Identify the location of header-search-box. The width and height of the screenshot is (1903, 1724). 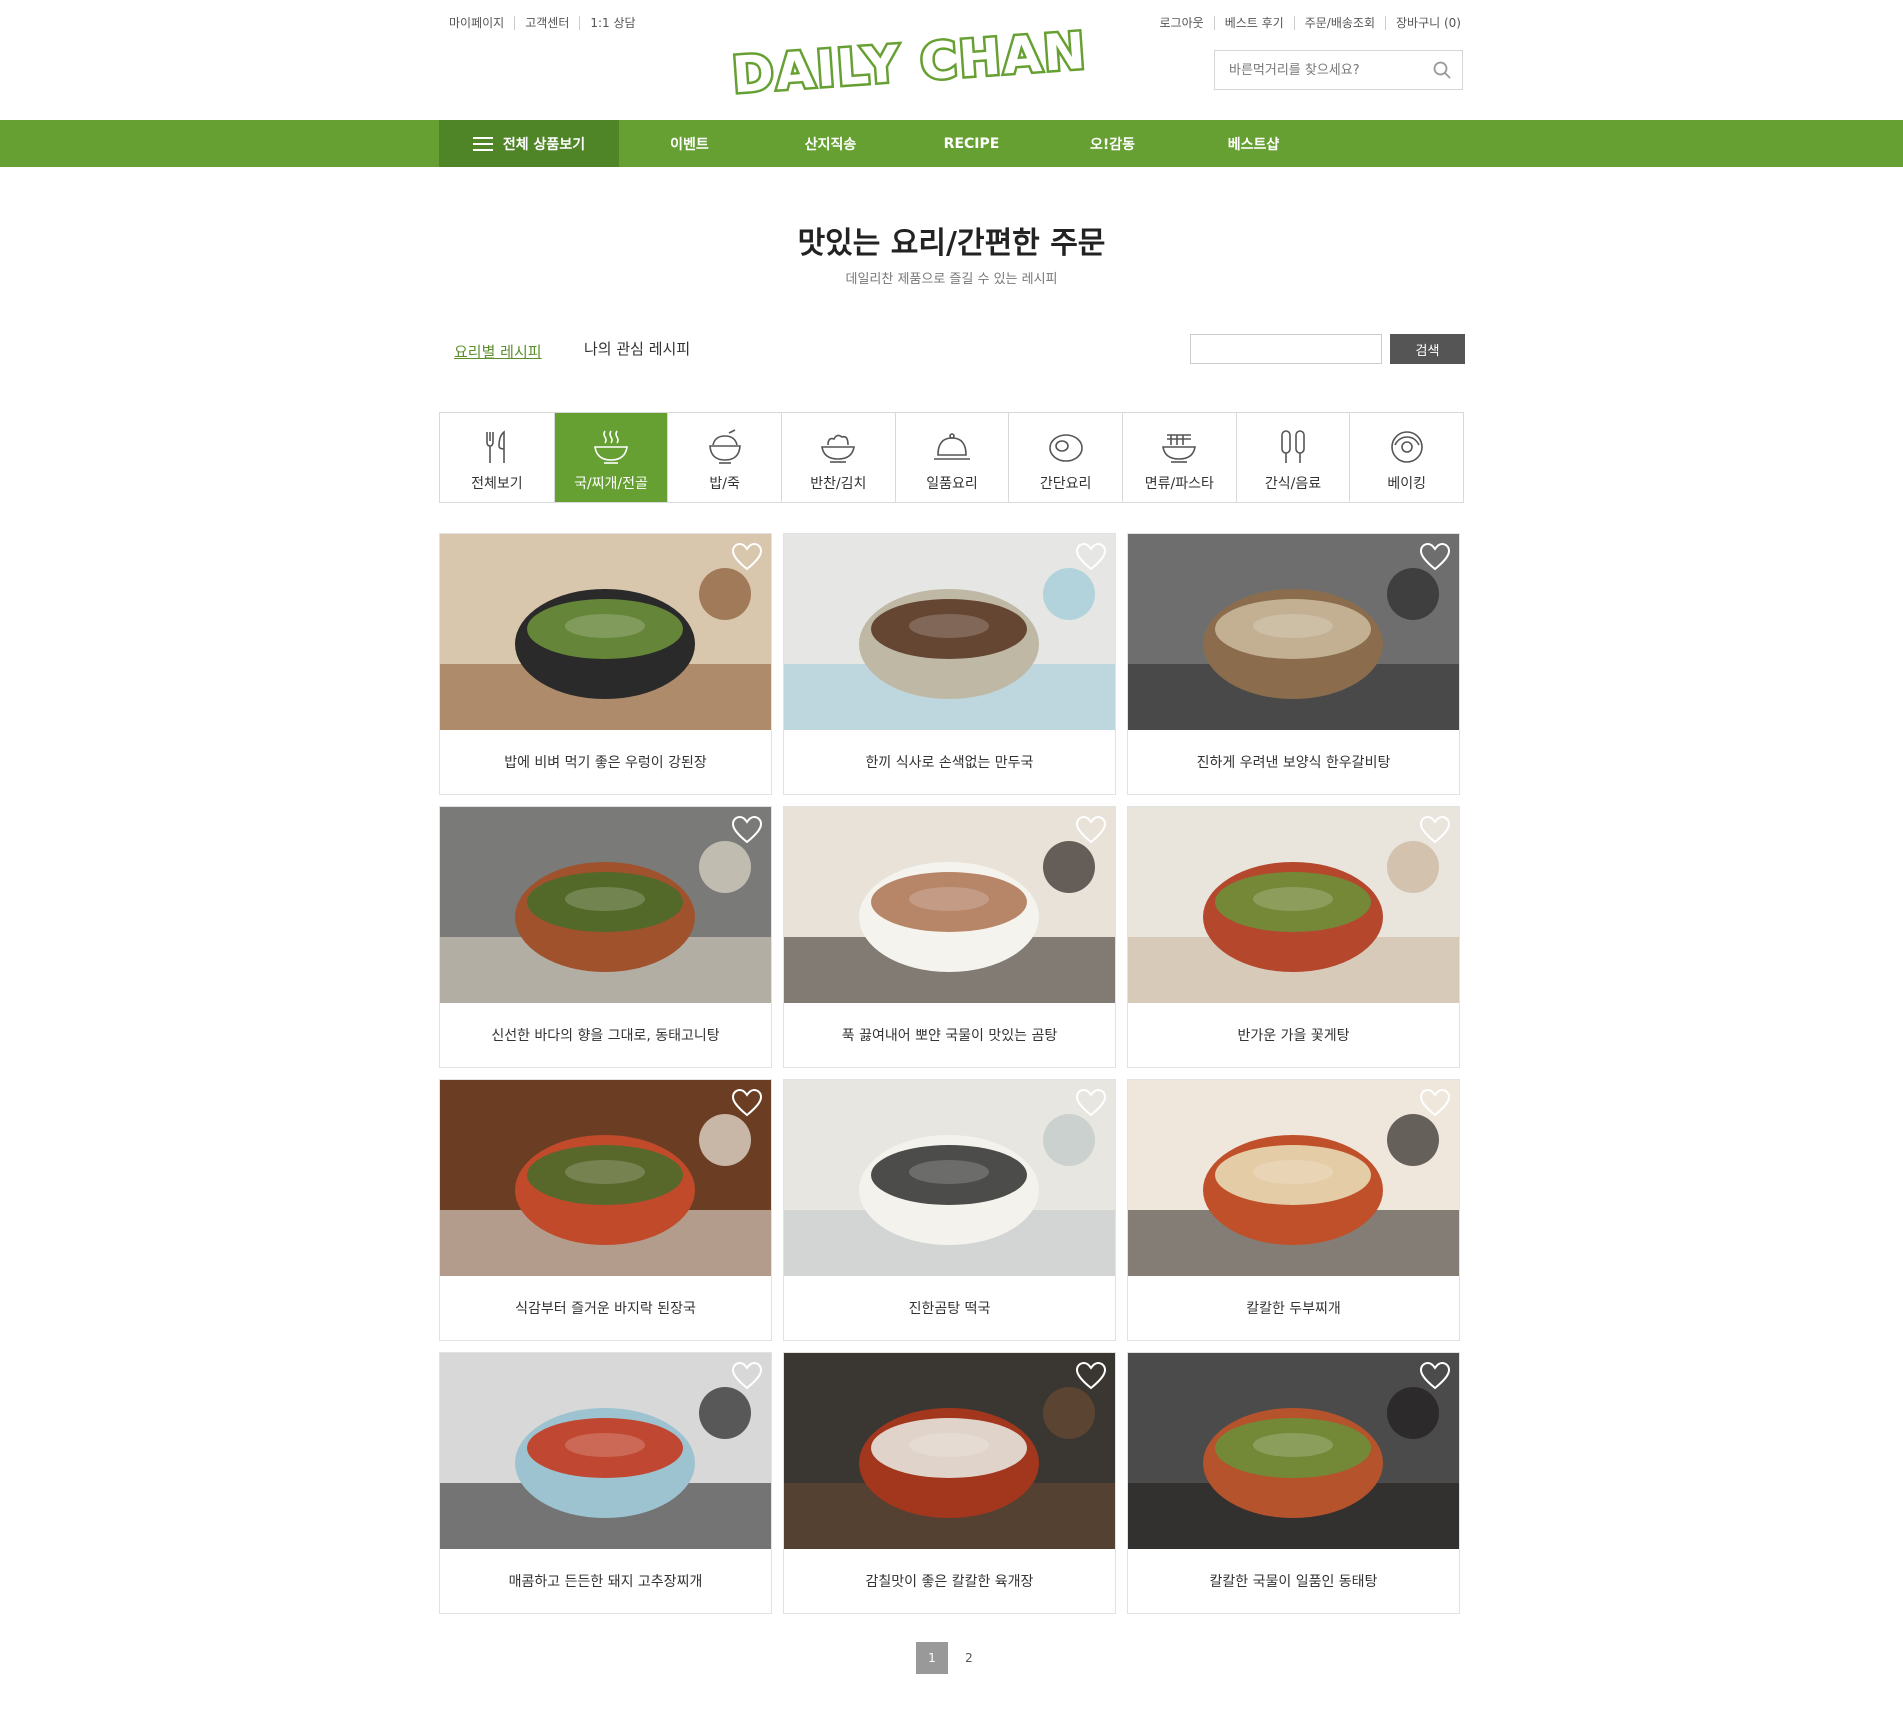
(1338, 70).